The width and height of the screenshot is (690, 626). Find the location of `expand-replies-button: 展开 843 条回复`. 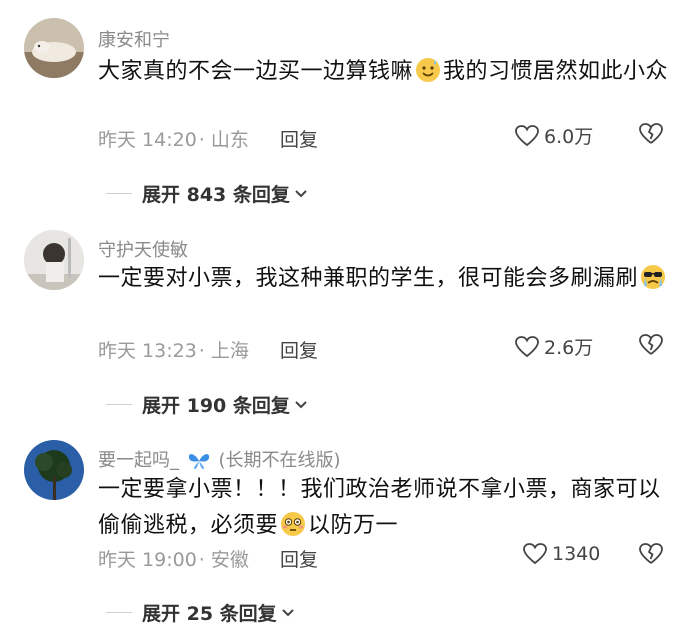

expand-replies-button: 展开 843 条回复 is located at coordinates (207, 193).